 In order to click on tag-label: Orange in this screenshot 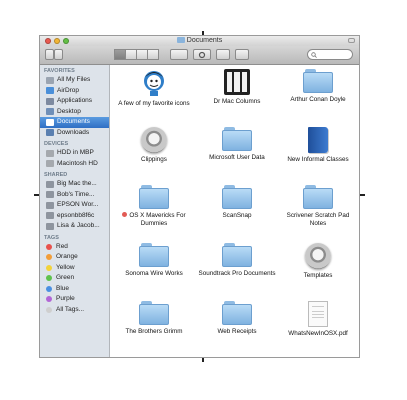, I will do `click(67, 256)`.